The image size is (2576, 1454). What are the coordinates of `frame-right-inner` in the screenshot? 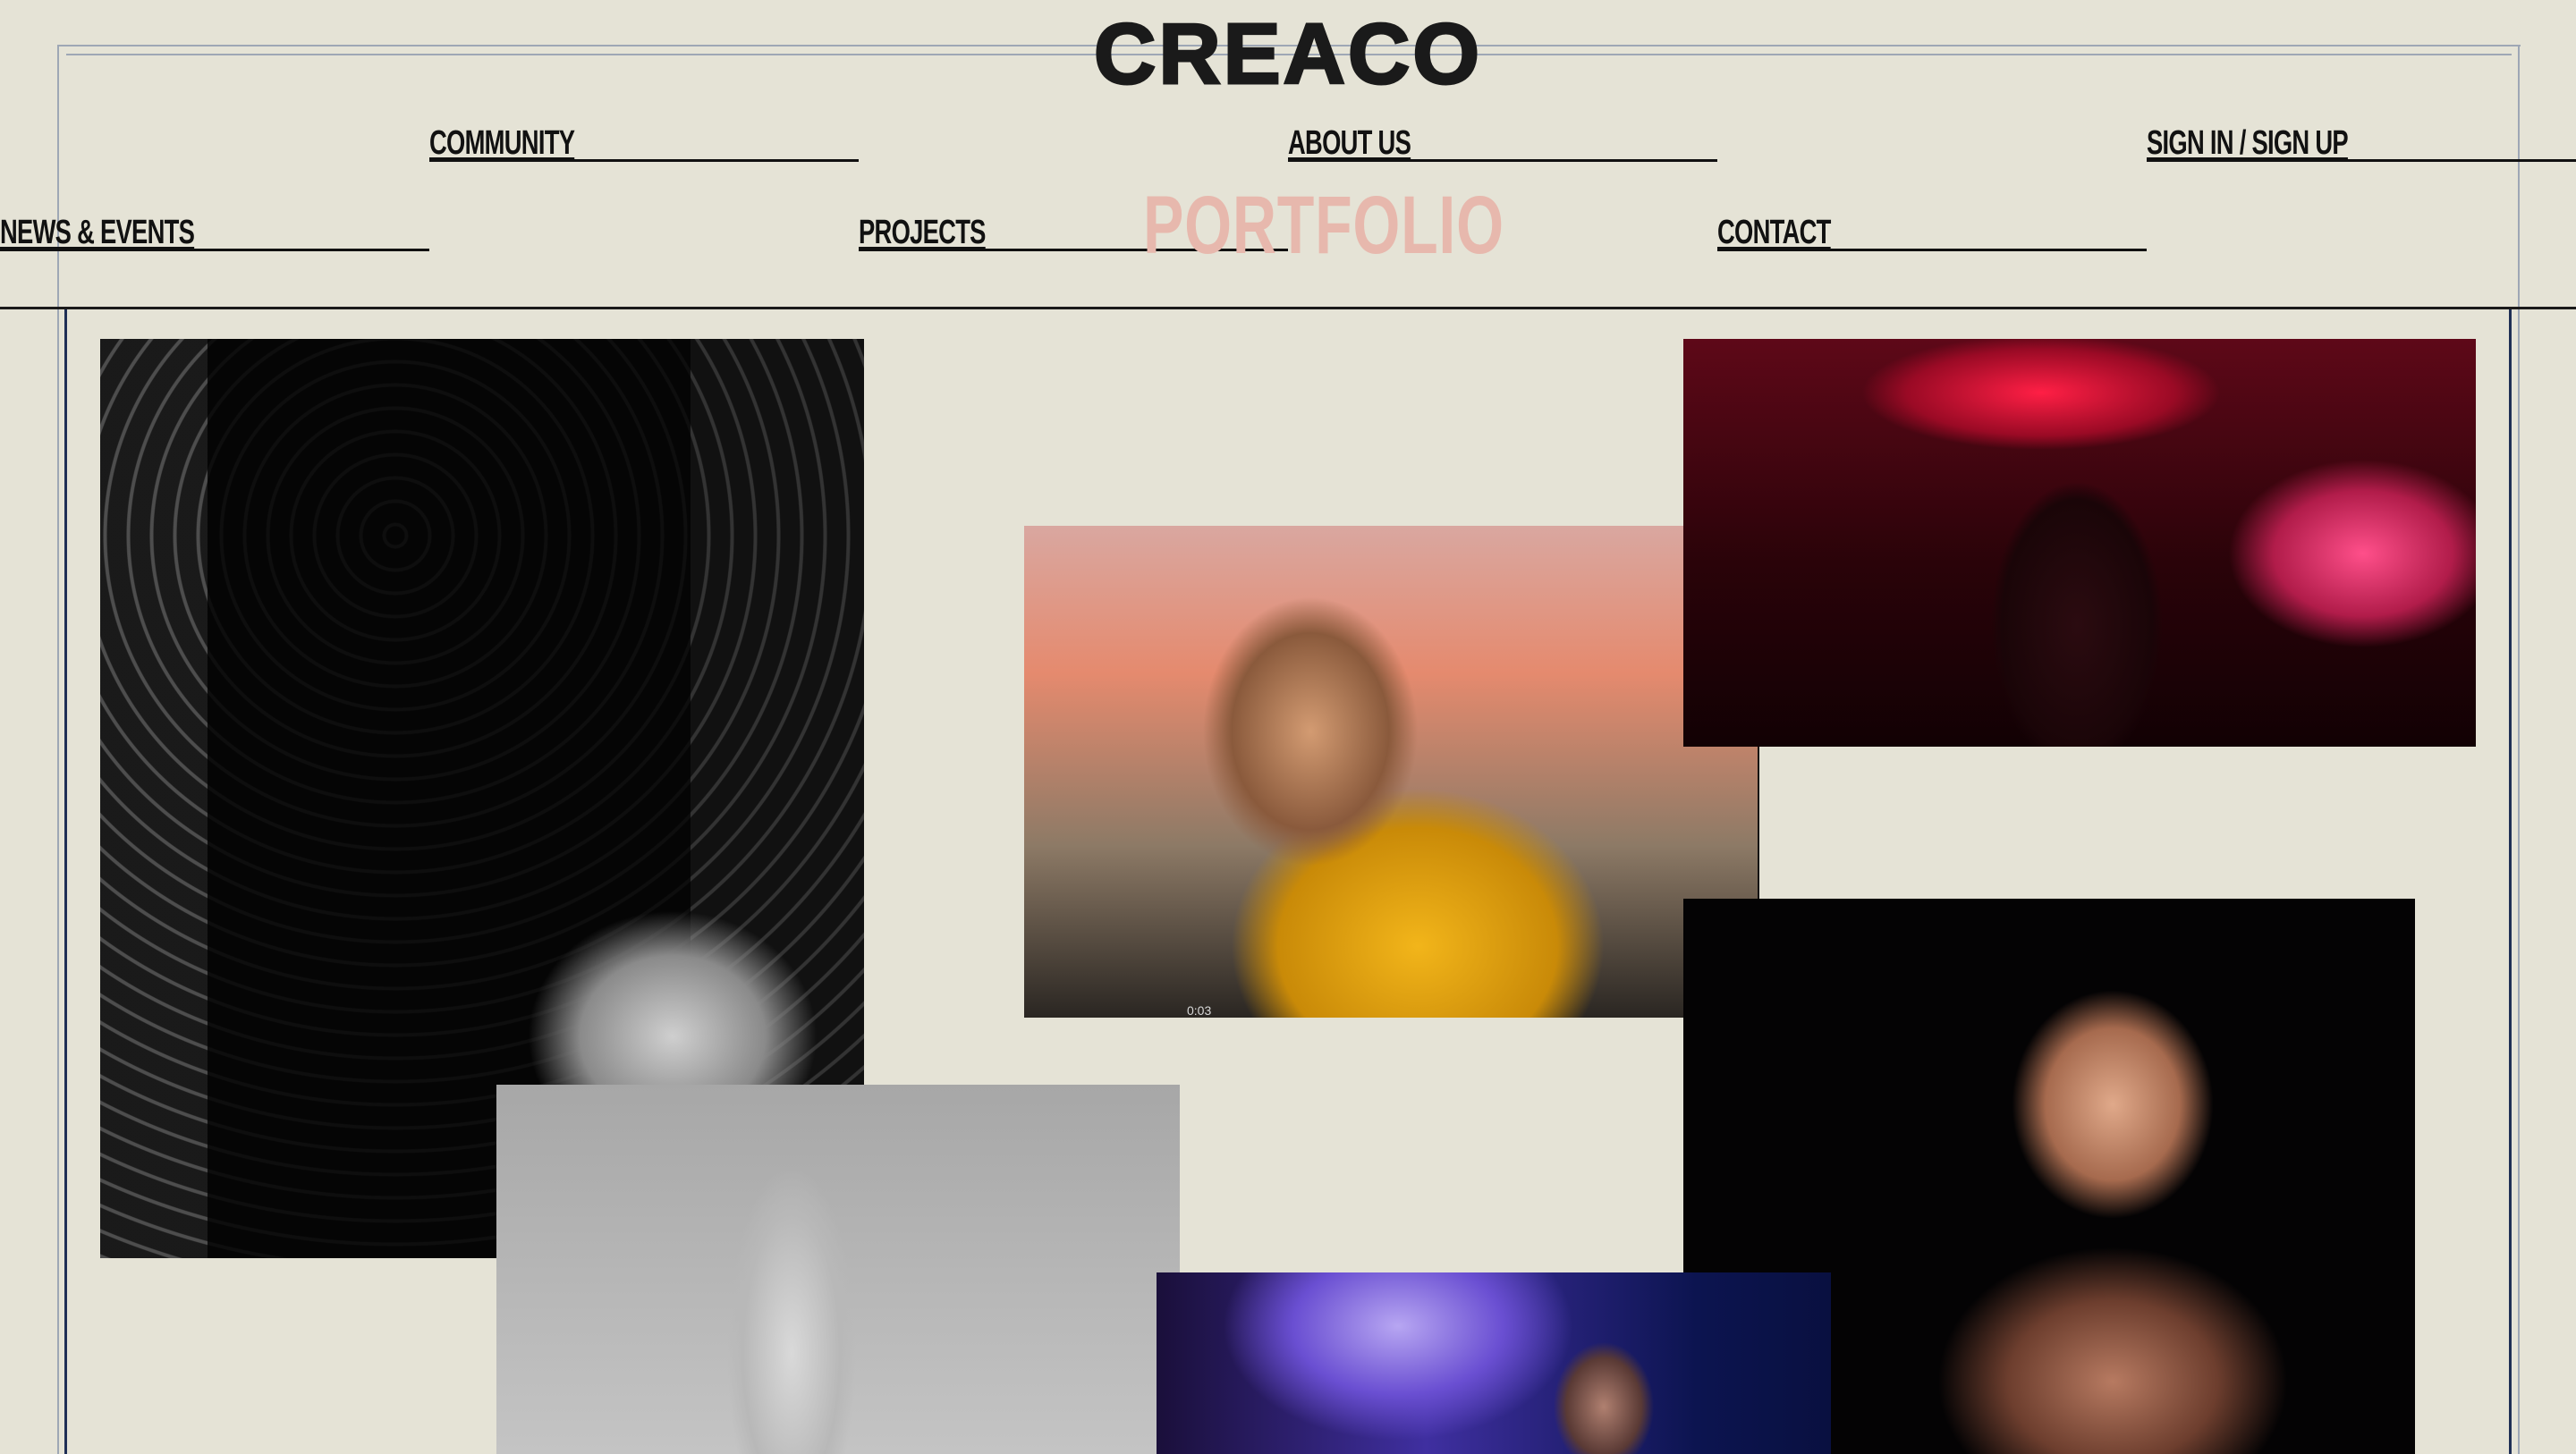 It's located at (2510, 881).